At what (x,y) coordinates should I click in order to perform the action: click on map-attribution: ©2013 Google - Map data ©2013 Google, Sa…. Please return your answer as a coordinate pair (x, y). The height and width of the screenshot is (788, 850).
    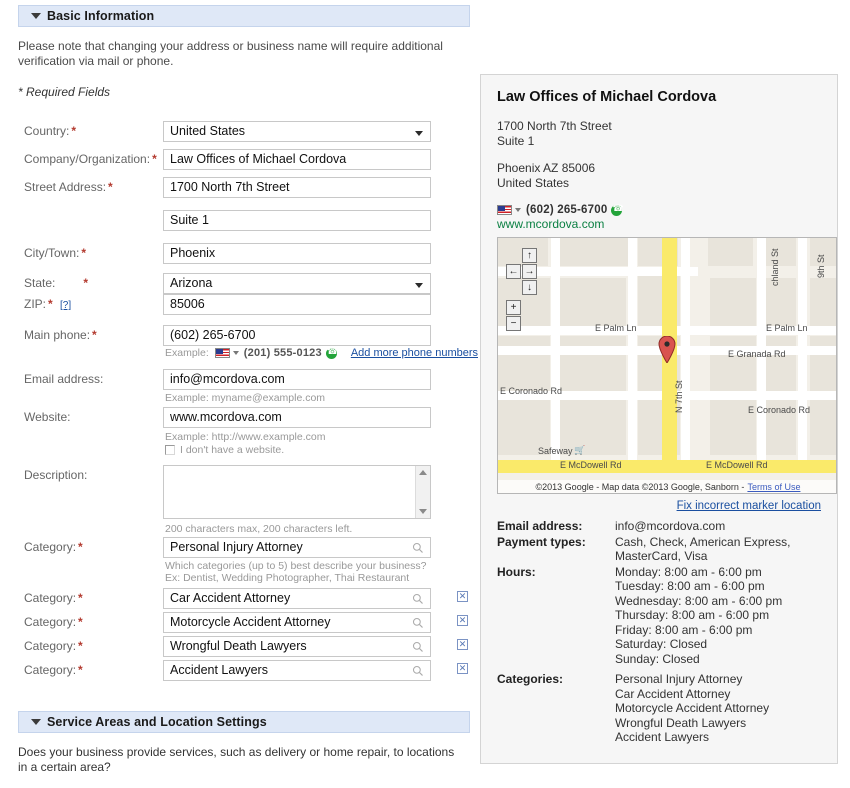
    Looking at the image, I should click on (667, 486).